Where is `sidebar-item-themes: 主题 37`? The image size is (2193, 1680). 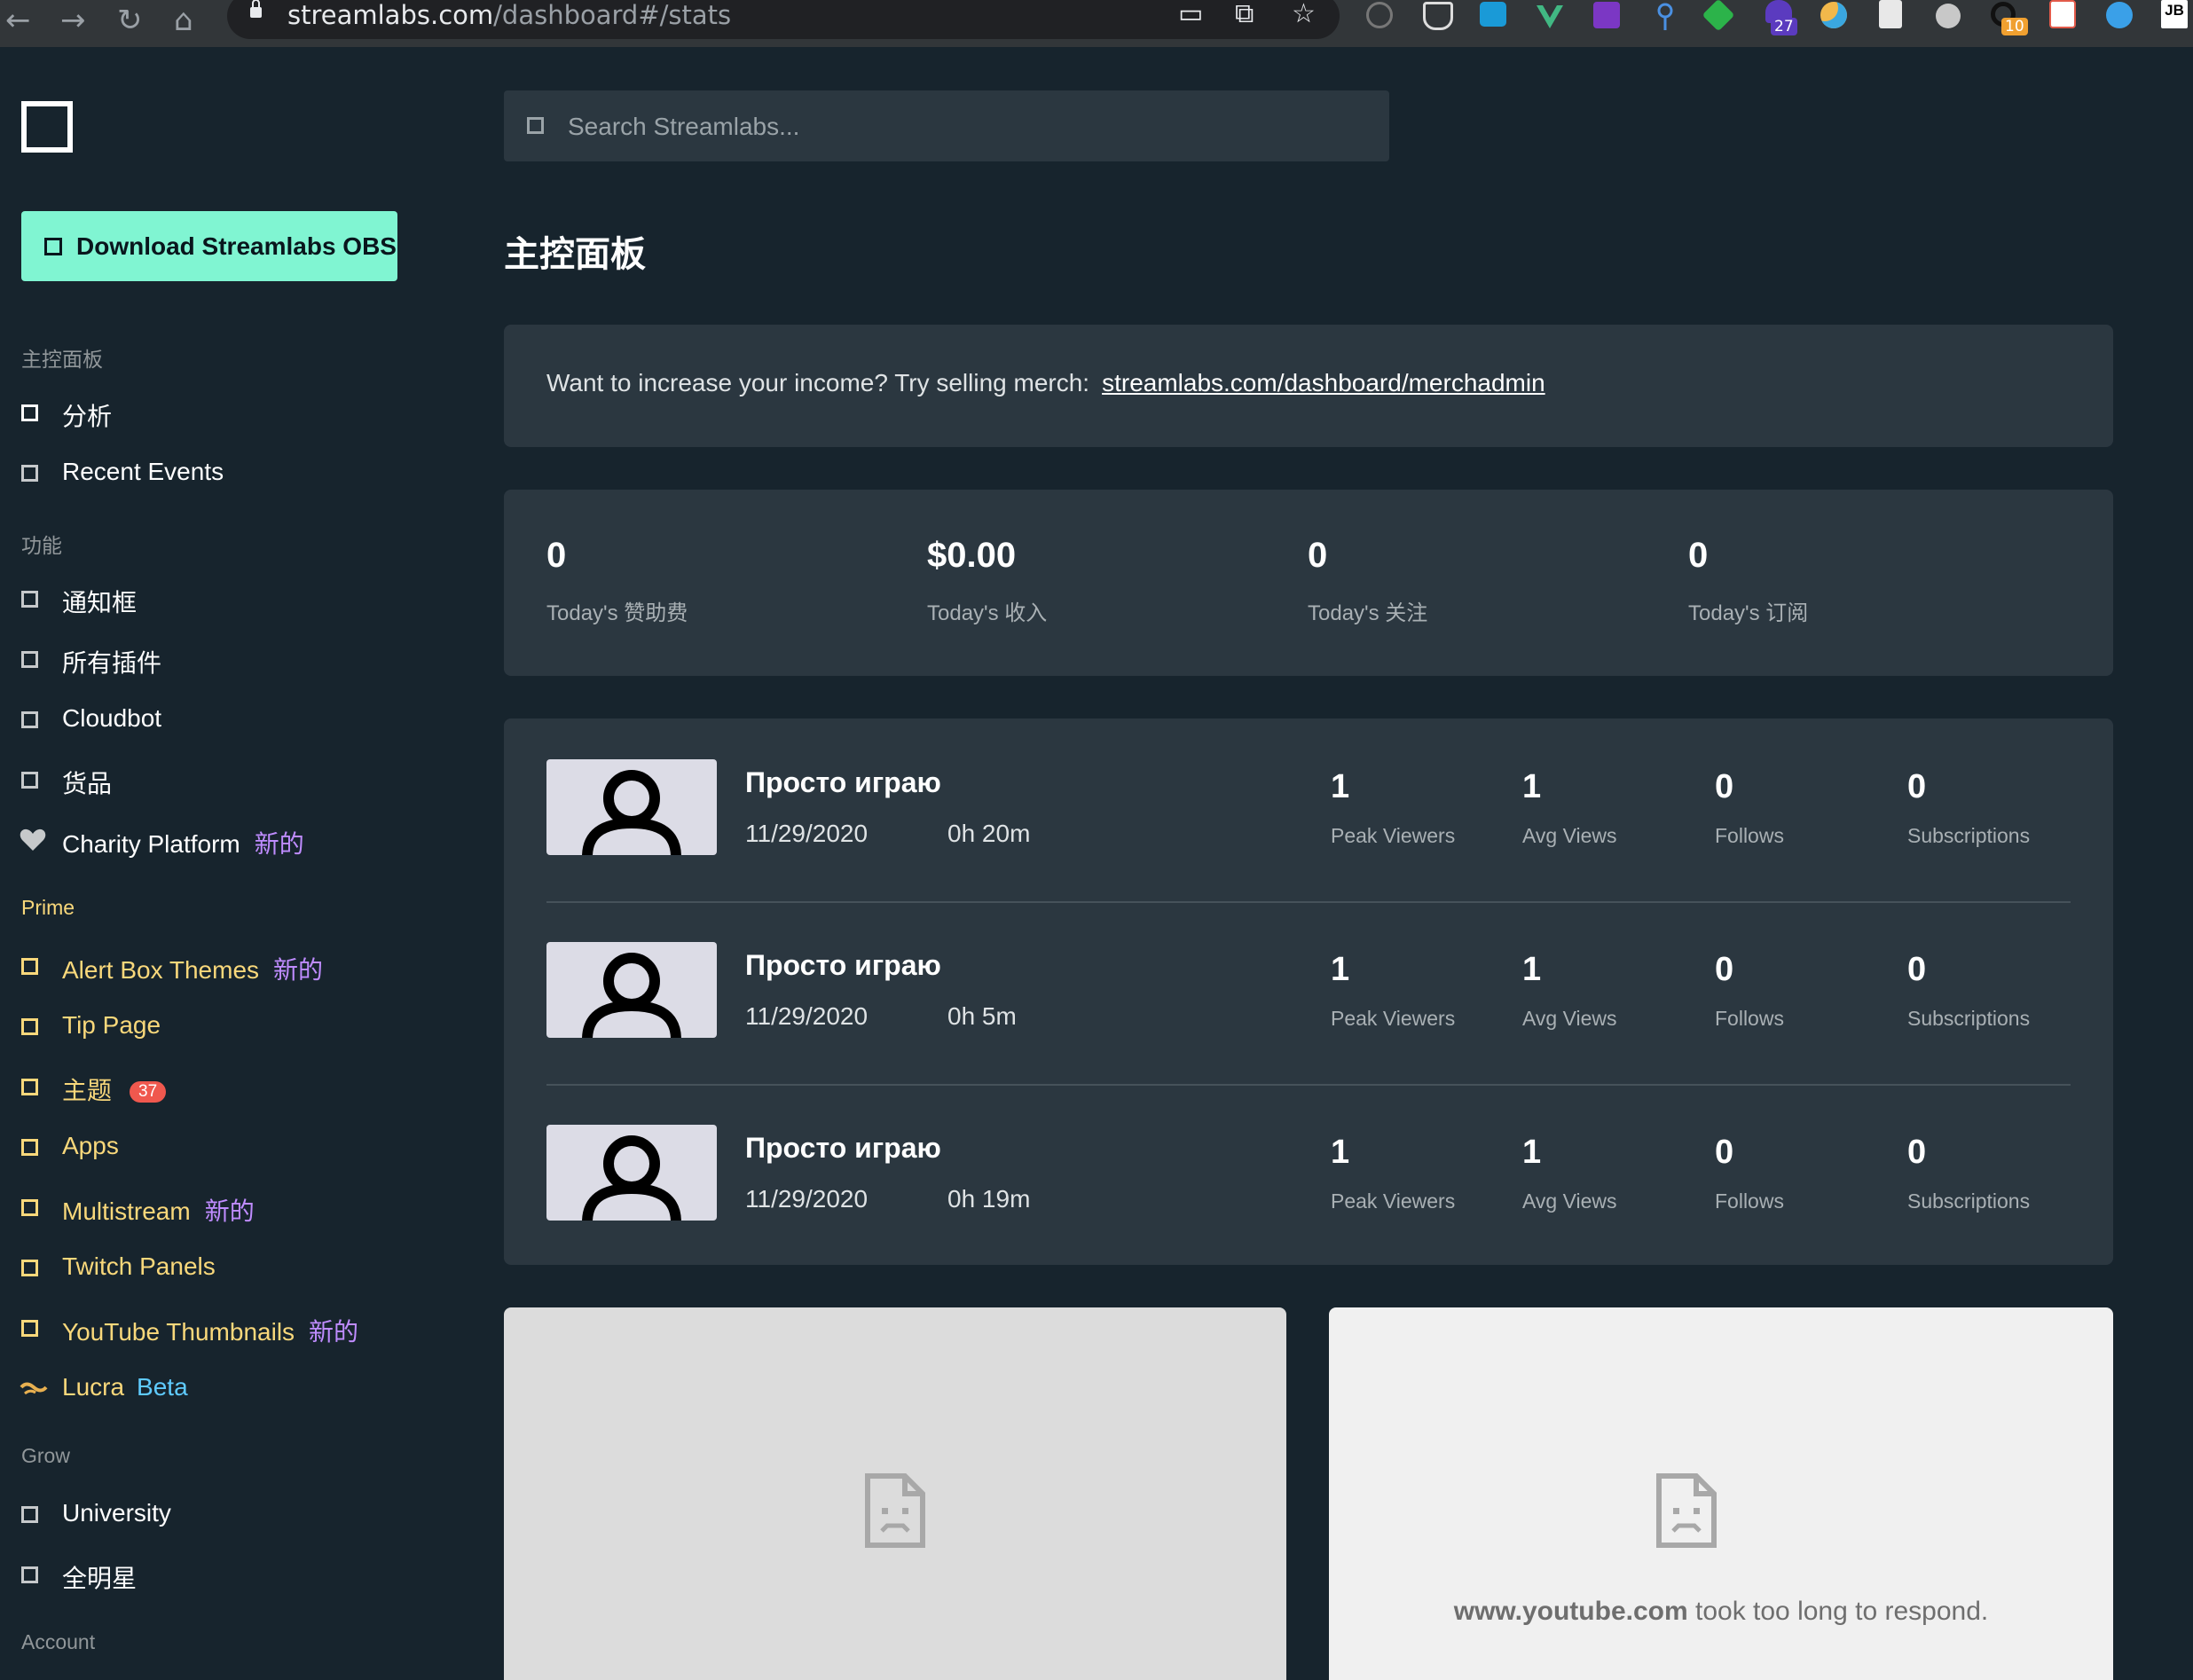
sidebar-item-themes: 主题 37 is located at coordinates (234, 1087).